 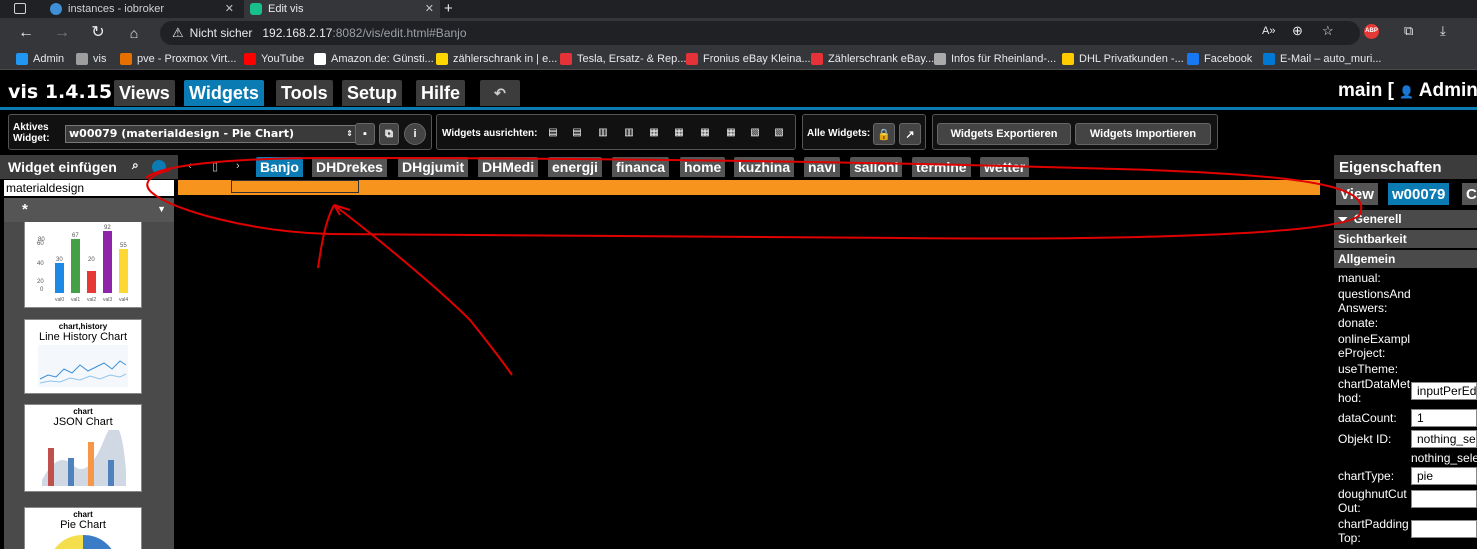 I want to click on favorite-icon: ☆, so click(x=1328, y=31).